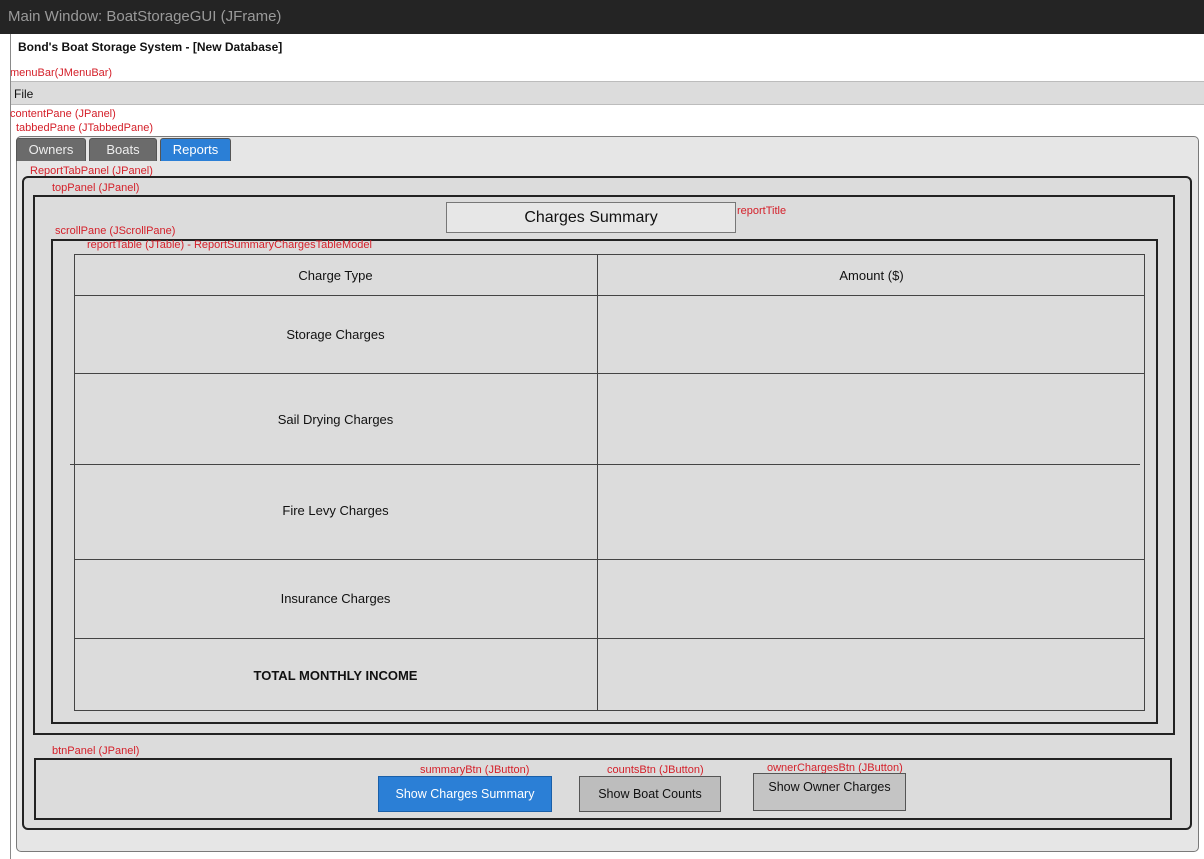  I want to click on column-divider, so click(597, 482).